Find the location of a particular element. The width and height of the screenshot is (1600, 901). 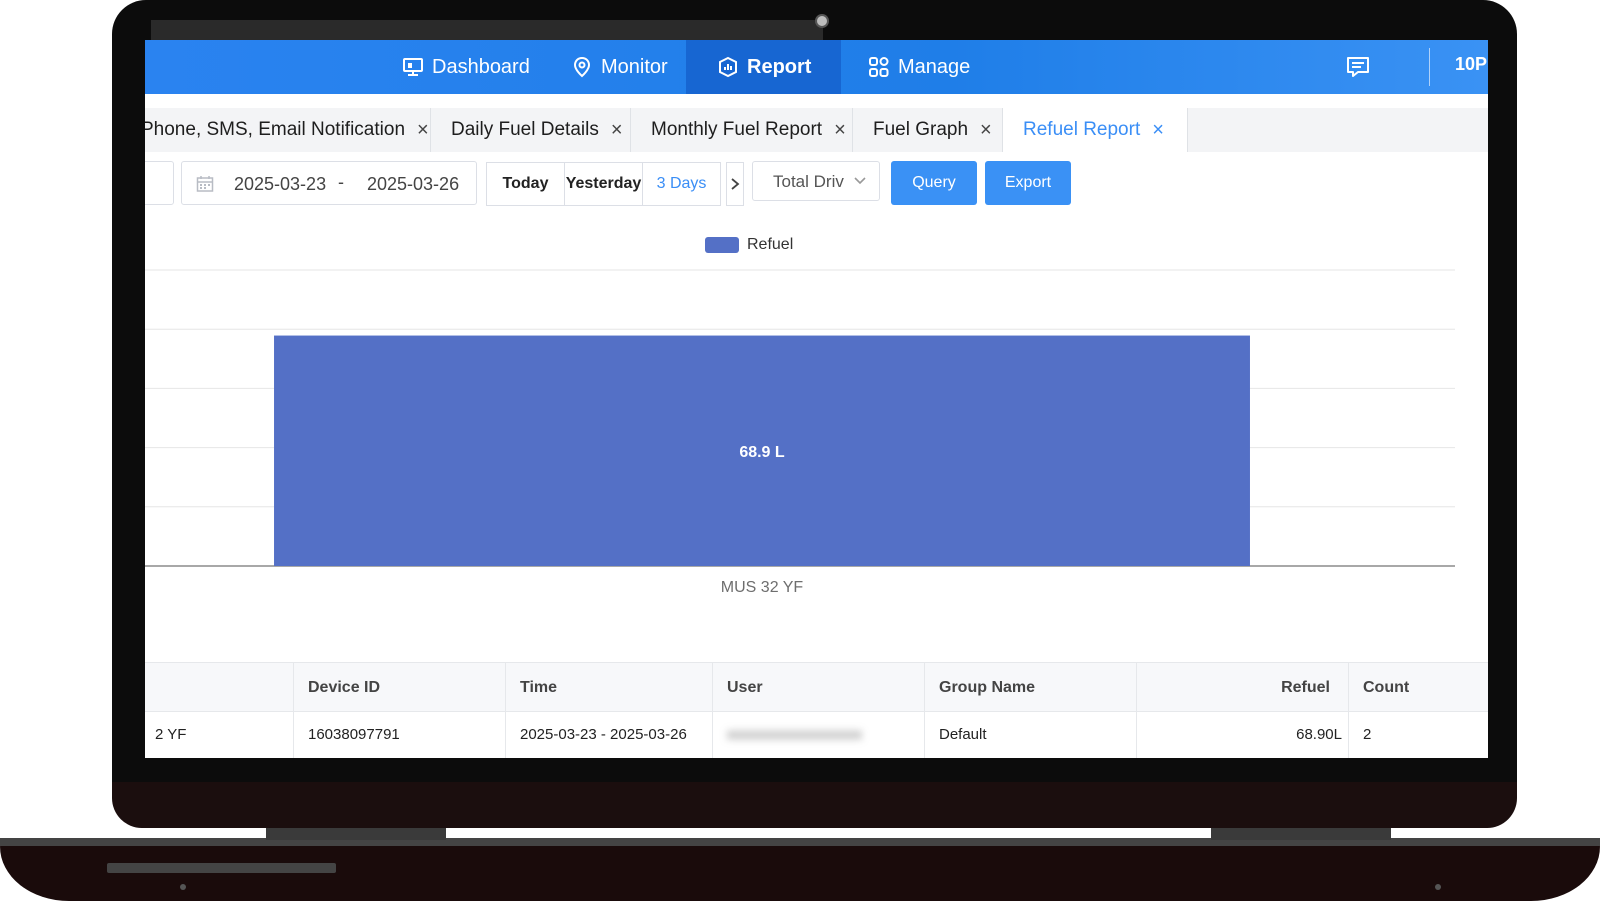

nav-monitor: Monitor is located at coordinates (619, 67).